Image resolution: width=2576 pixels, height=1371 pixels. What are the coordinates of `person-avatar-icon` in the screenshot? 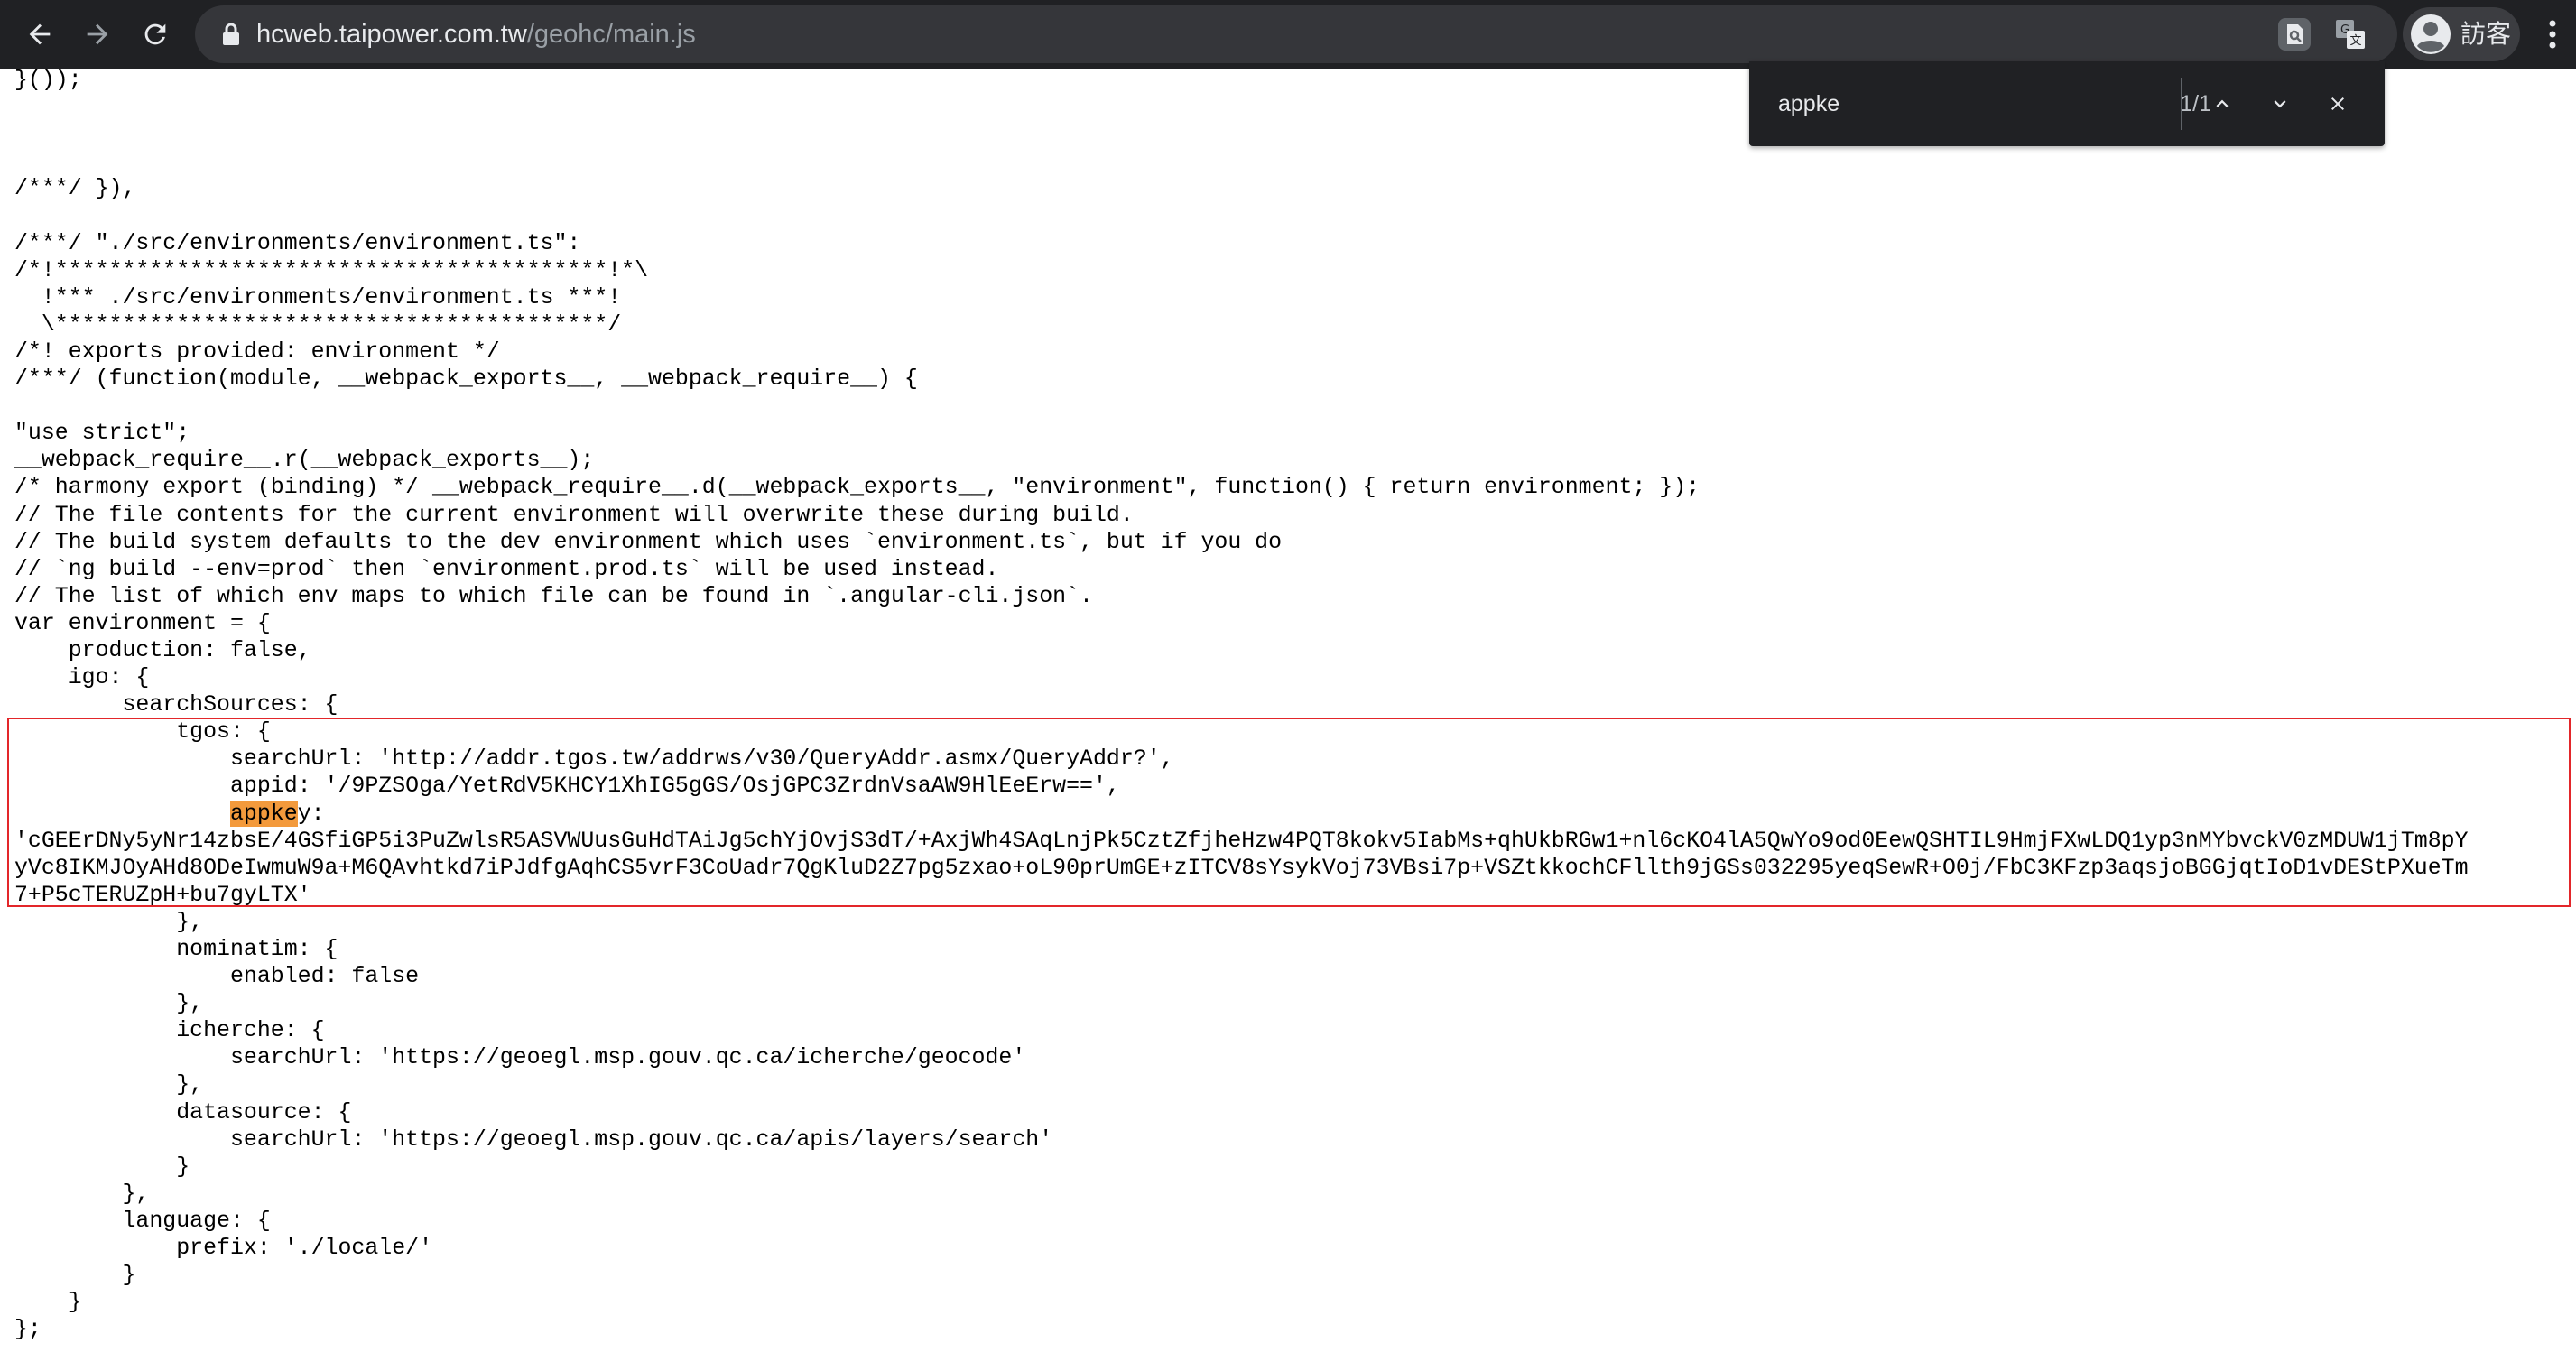 It's located at (2431, 34).